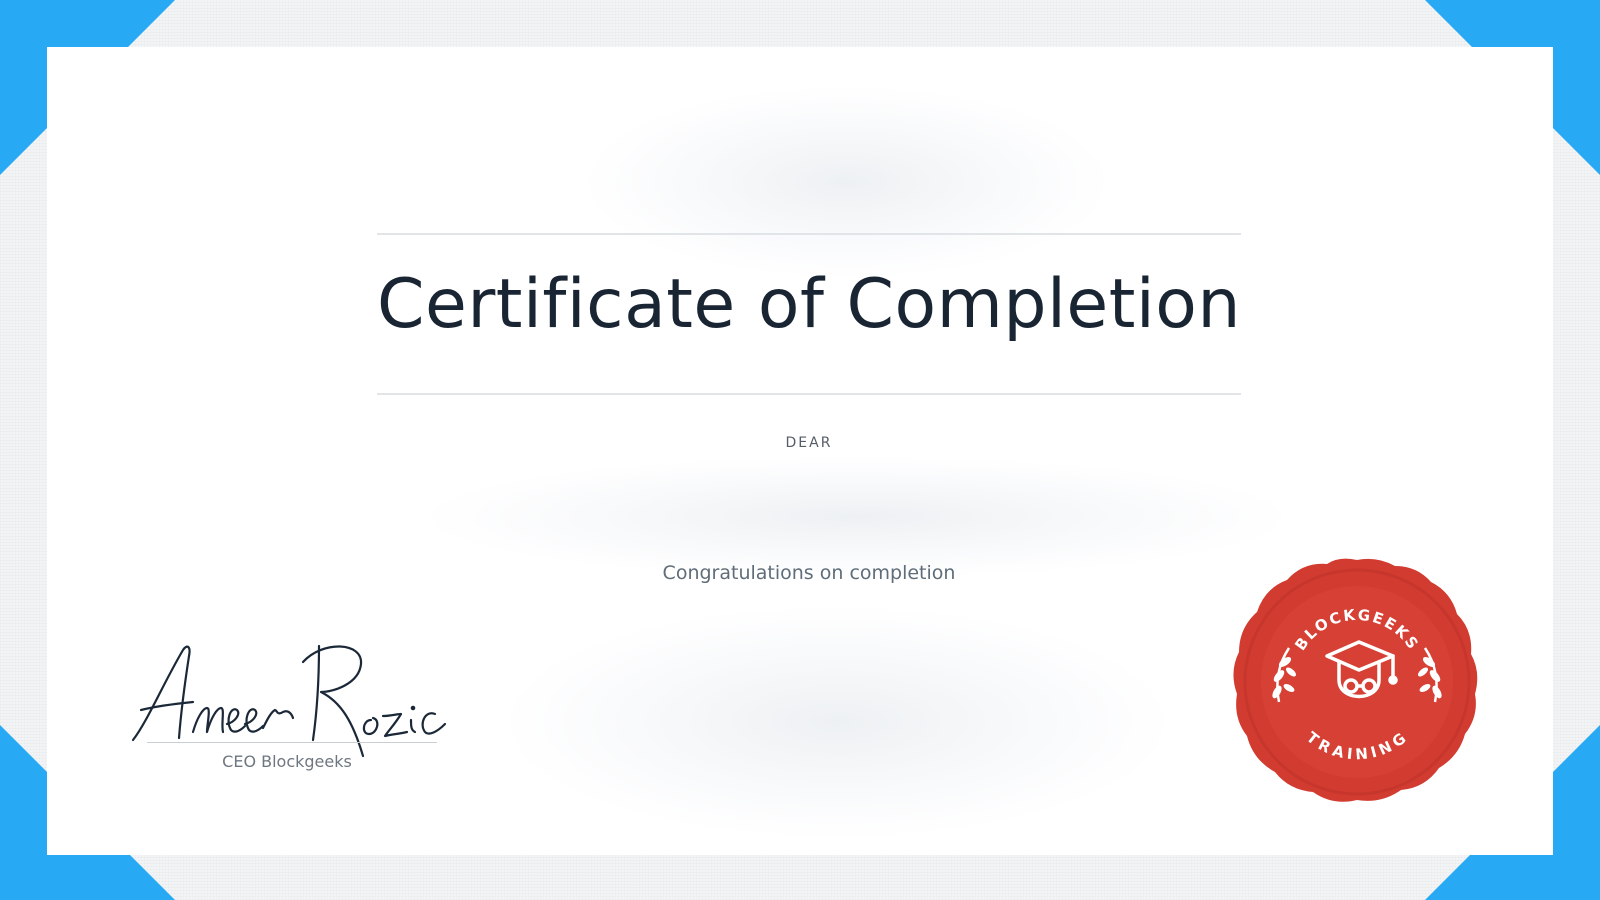 This screenshot has height=900, width=1600. I want to click on signature-line, so click(292, 742).